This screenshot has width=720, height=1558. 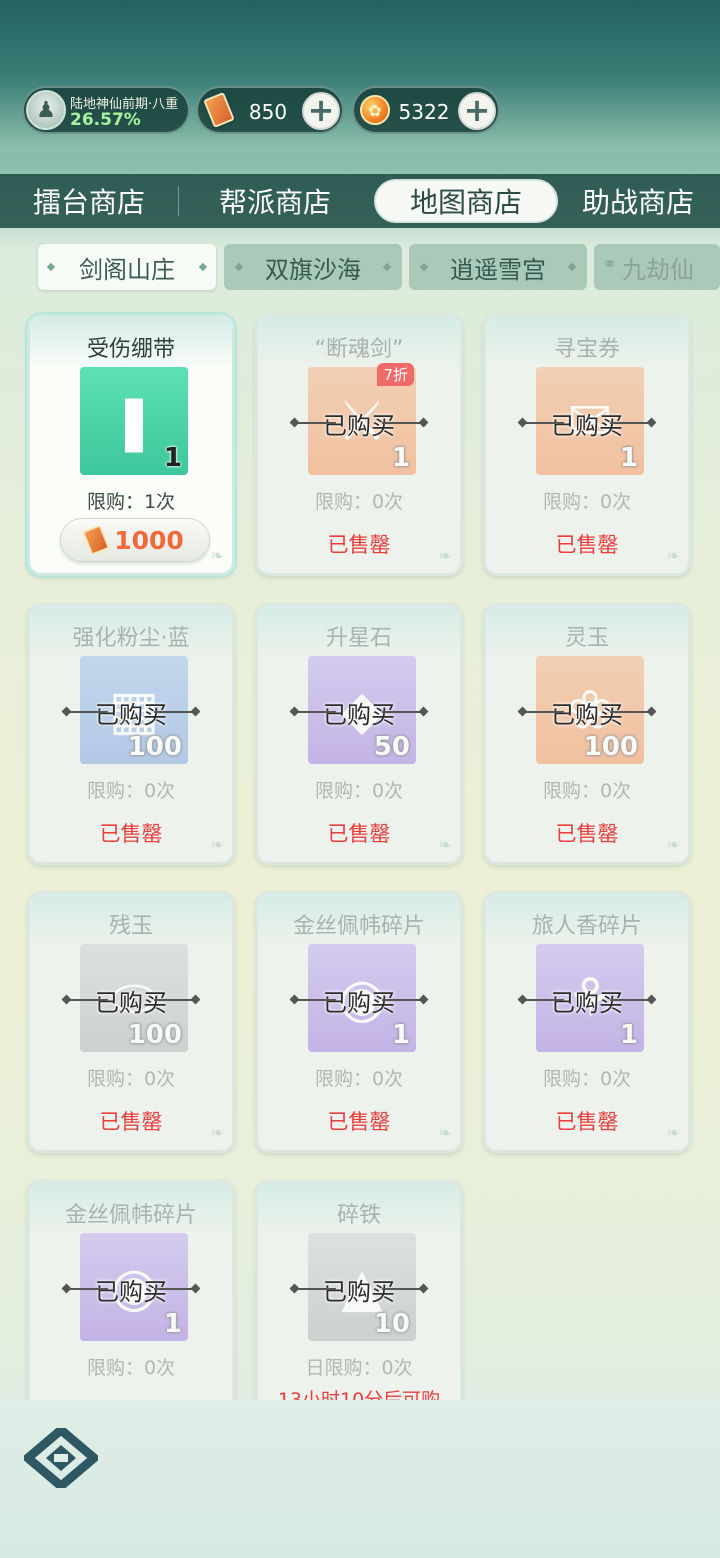 I want to click on swirl-coin-icon: ✿, so click(x=375, y=110).